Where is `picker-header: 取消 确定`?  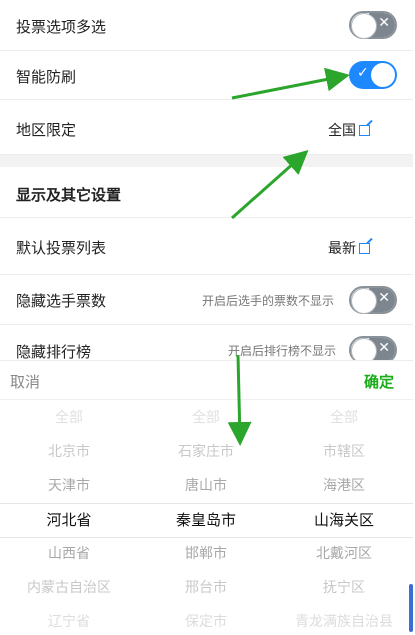 picker-header: 取消 确定 is located at coordinates (206, 380).